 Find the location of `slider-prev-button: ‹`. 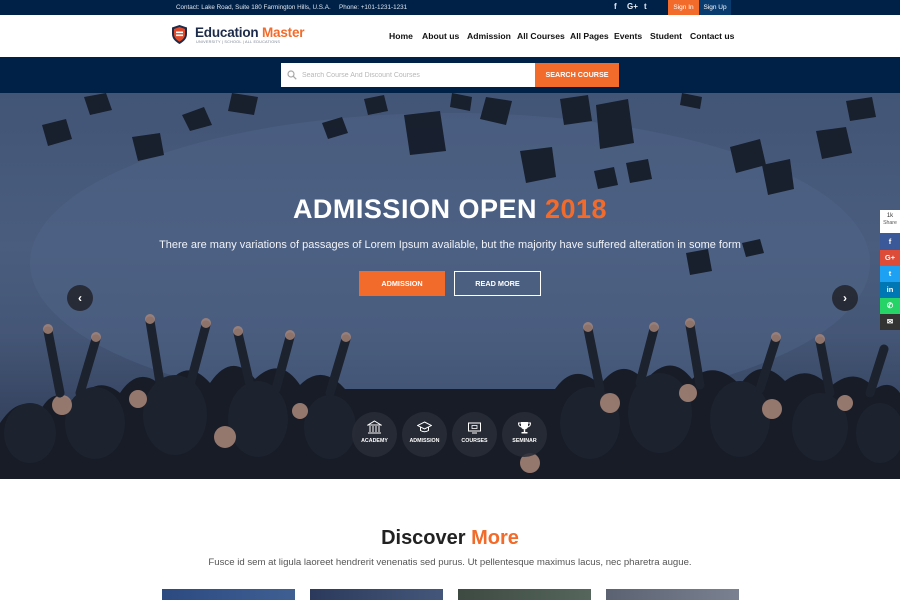

slider-prev-button: ‹ is located at coordinates (80, 298).